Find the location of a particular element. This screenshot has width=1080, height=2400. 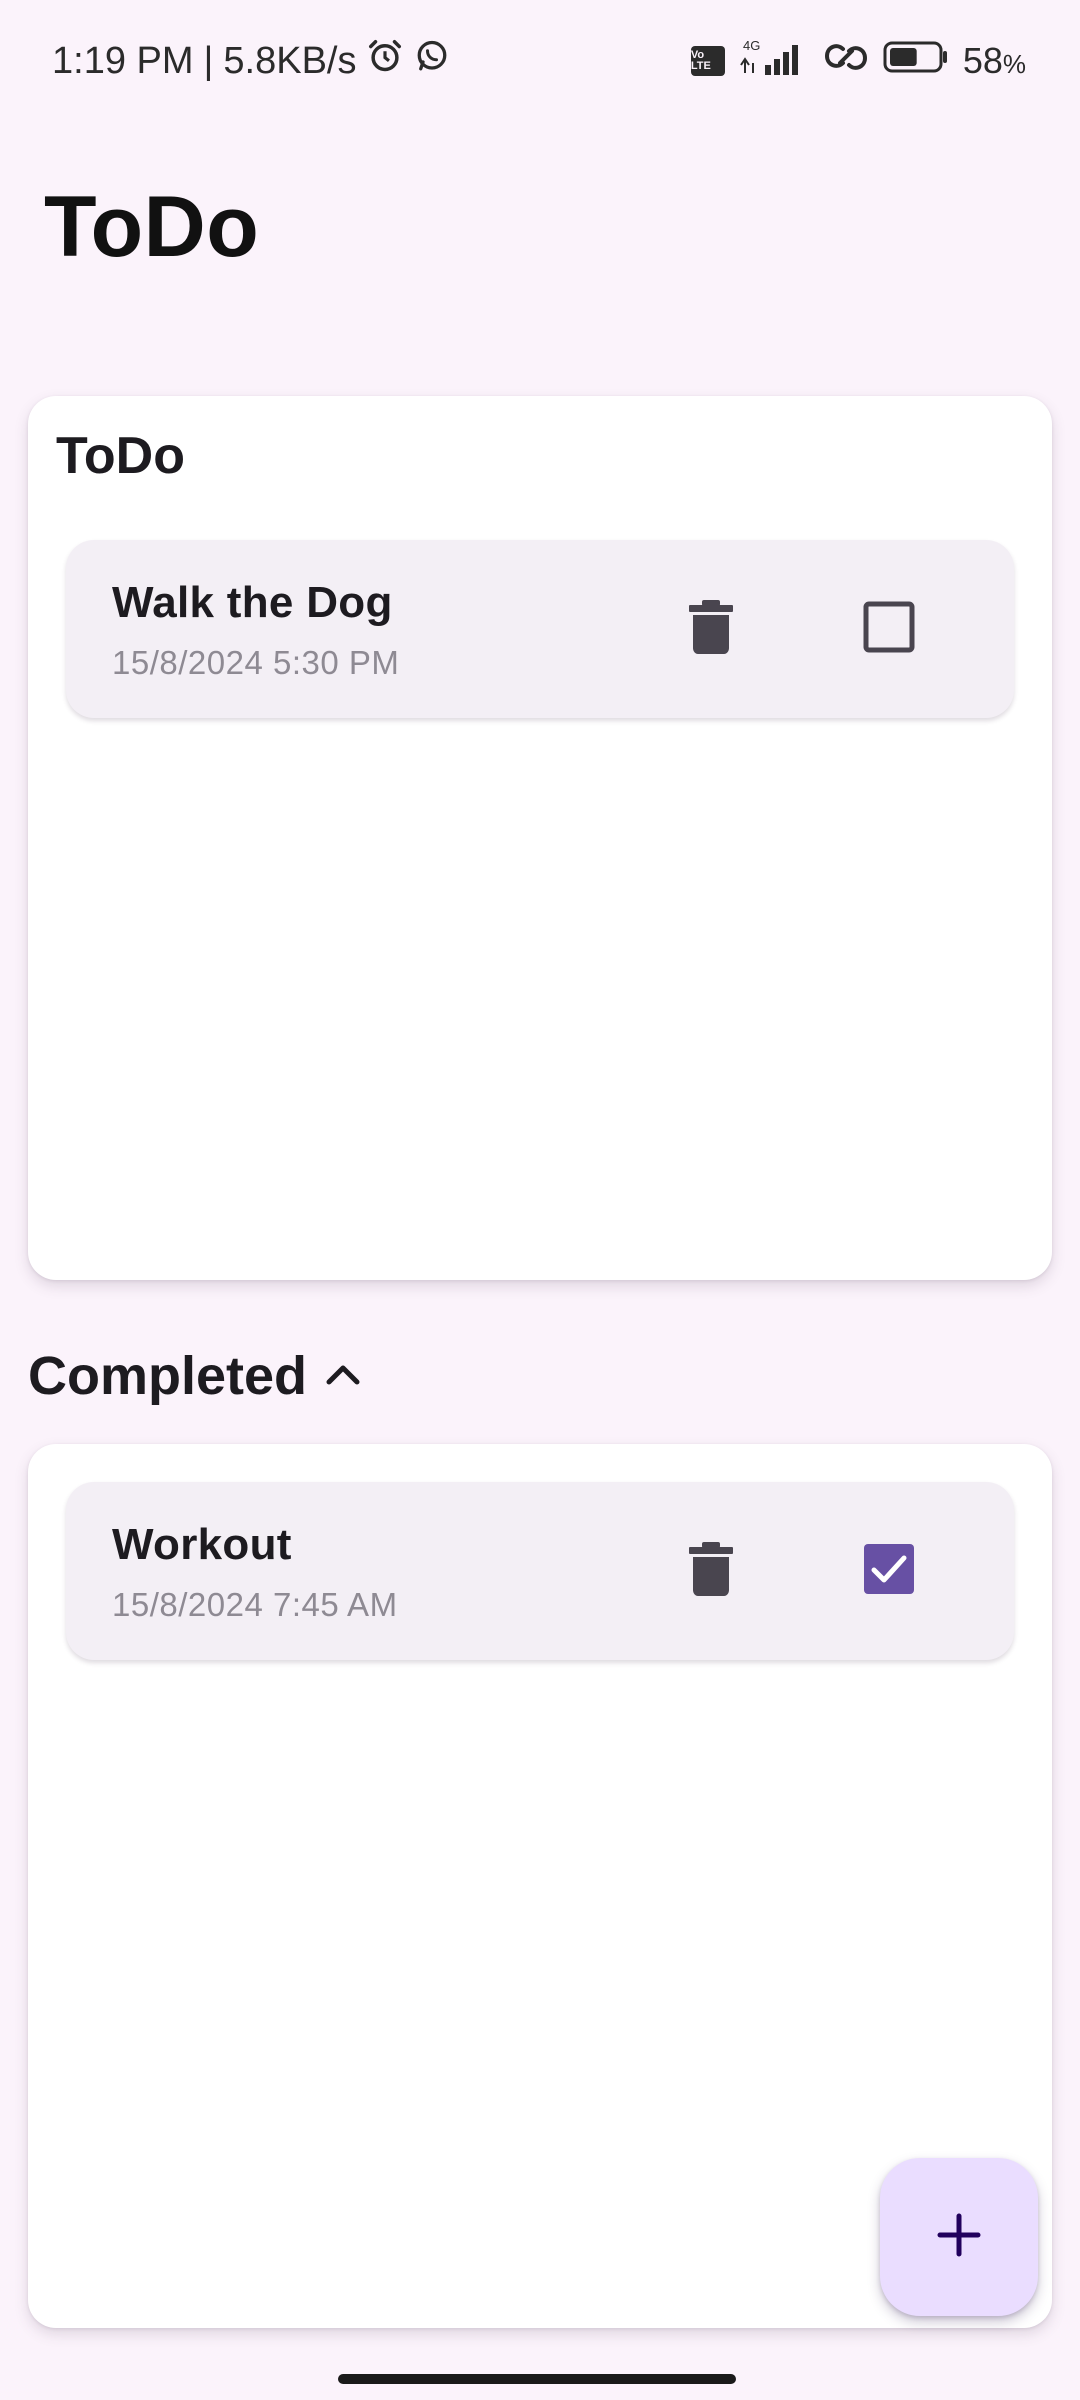

navigation-gesture-bar is located at coordinates (537, 2379).